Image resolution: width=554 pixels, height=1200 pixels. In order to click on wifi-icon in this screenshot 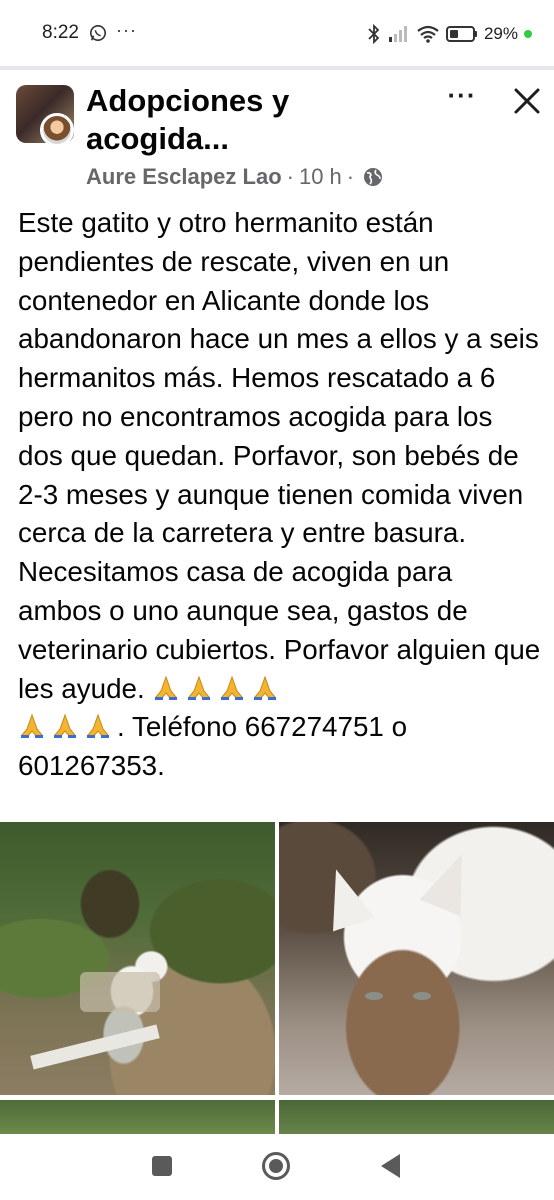, I will do `click(428, 34)`.